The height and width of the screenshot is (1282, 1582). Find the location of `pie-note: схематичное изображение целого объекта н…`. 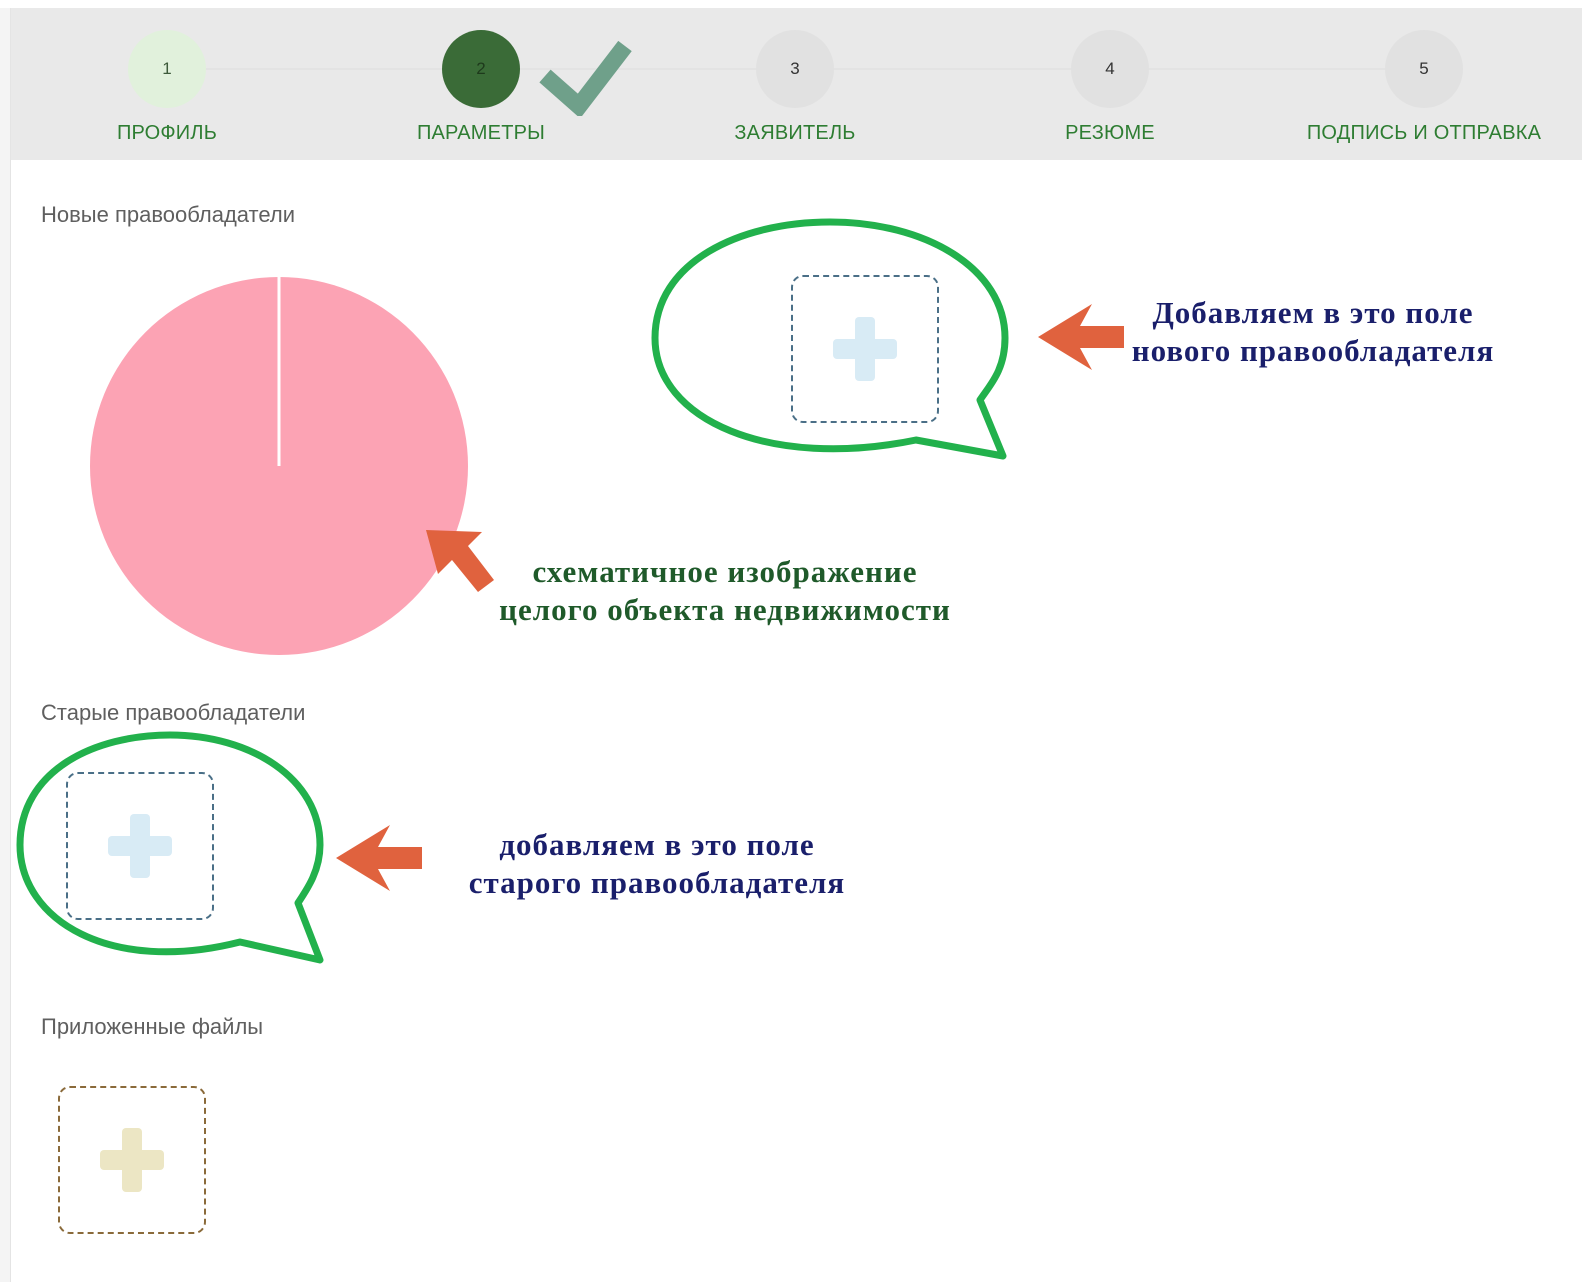

pie-note: схематичное изображение целого объекта н… is located at coordinates (725, 591).